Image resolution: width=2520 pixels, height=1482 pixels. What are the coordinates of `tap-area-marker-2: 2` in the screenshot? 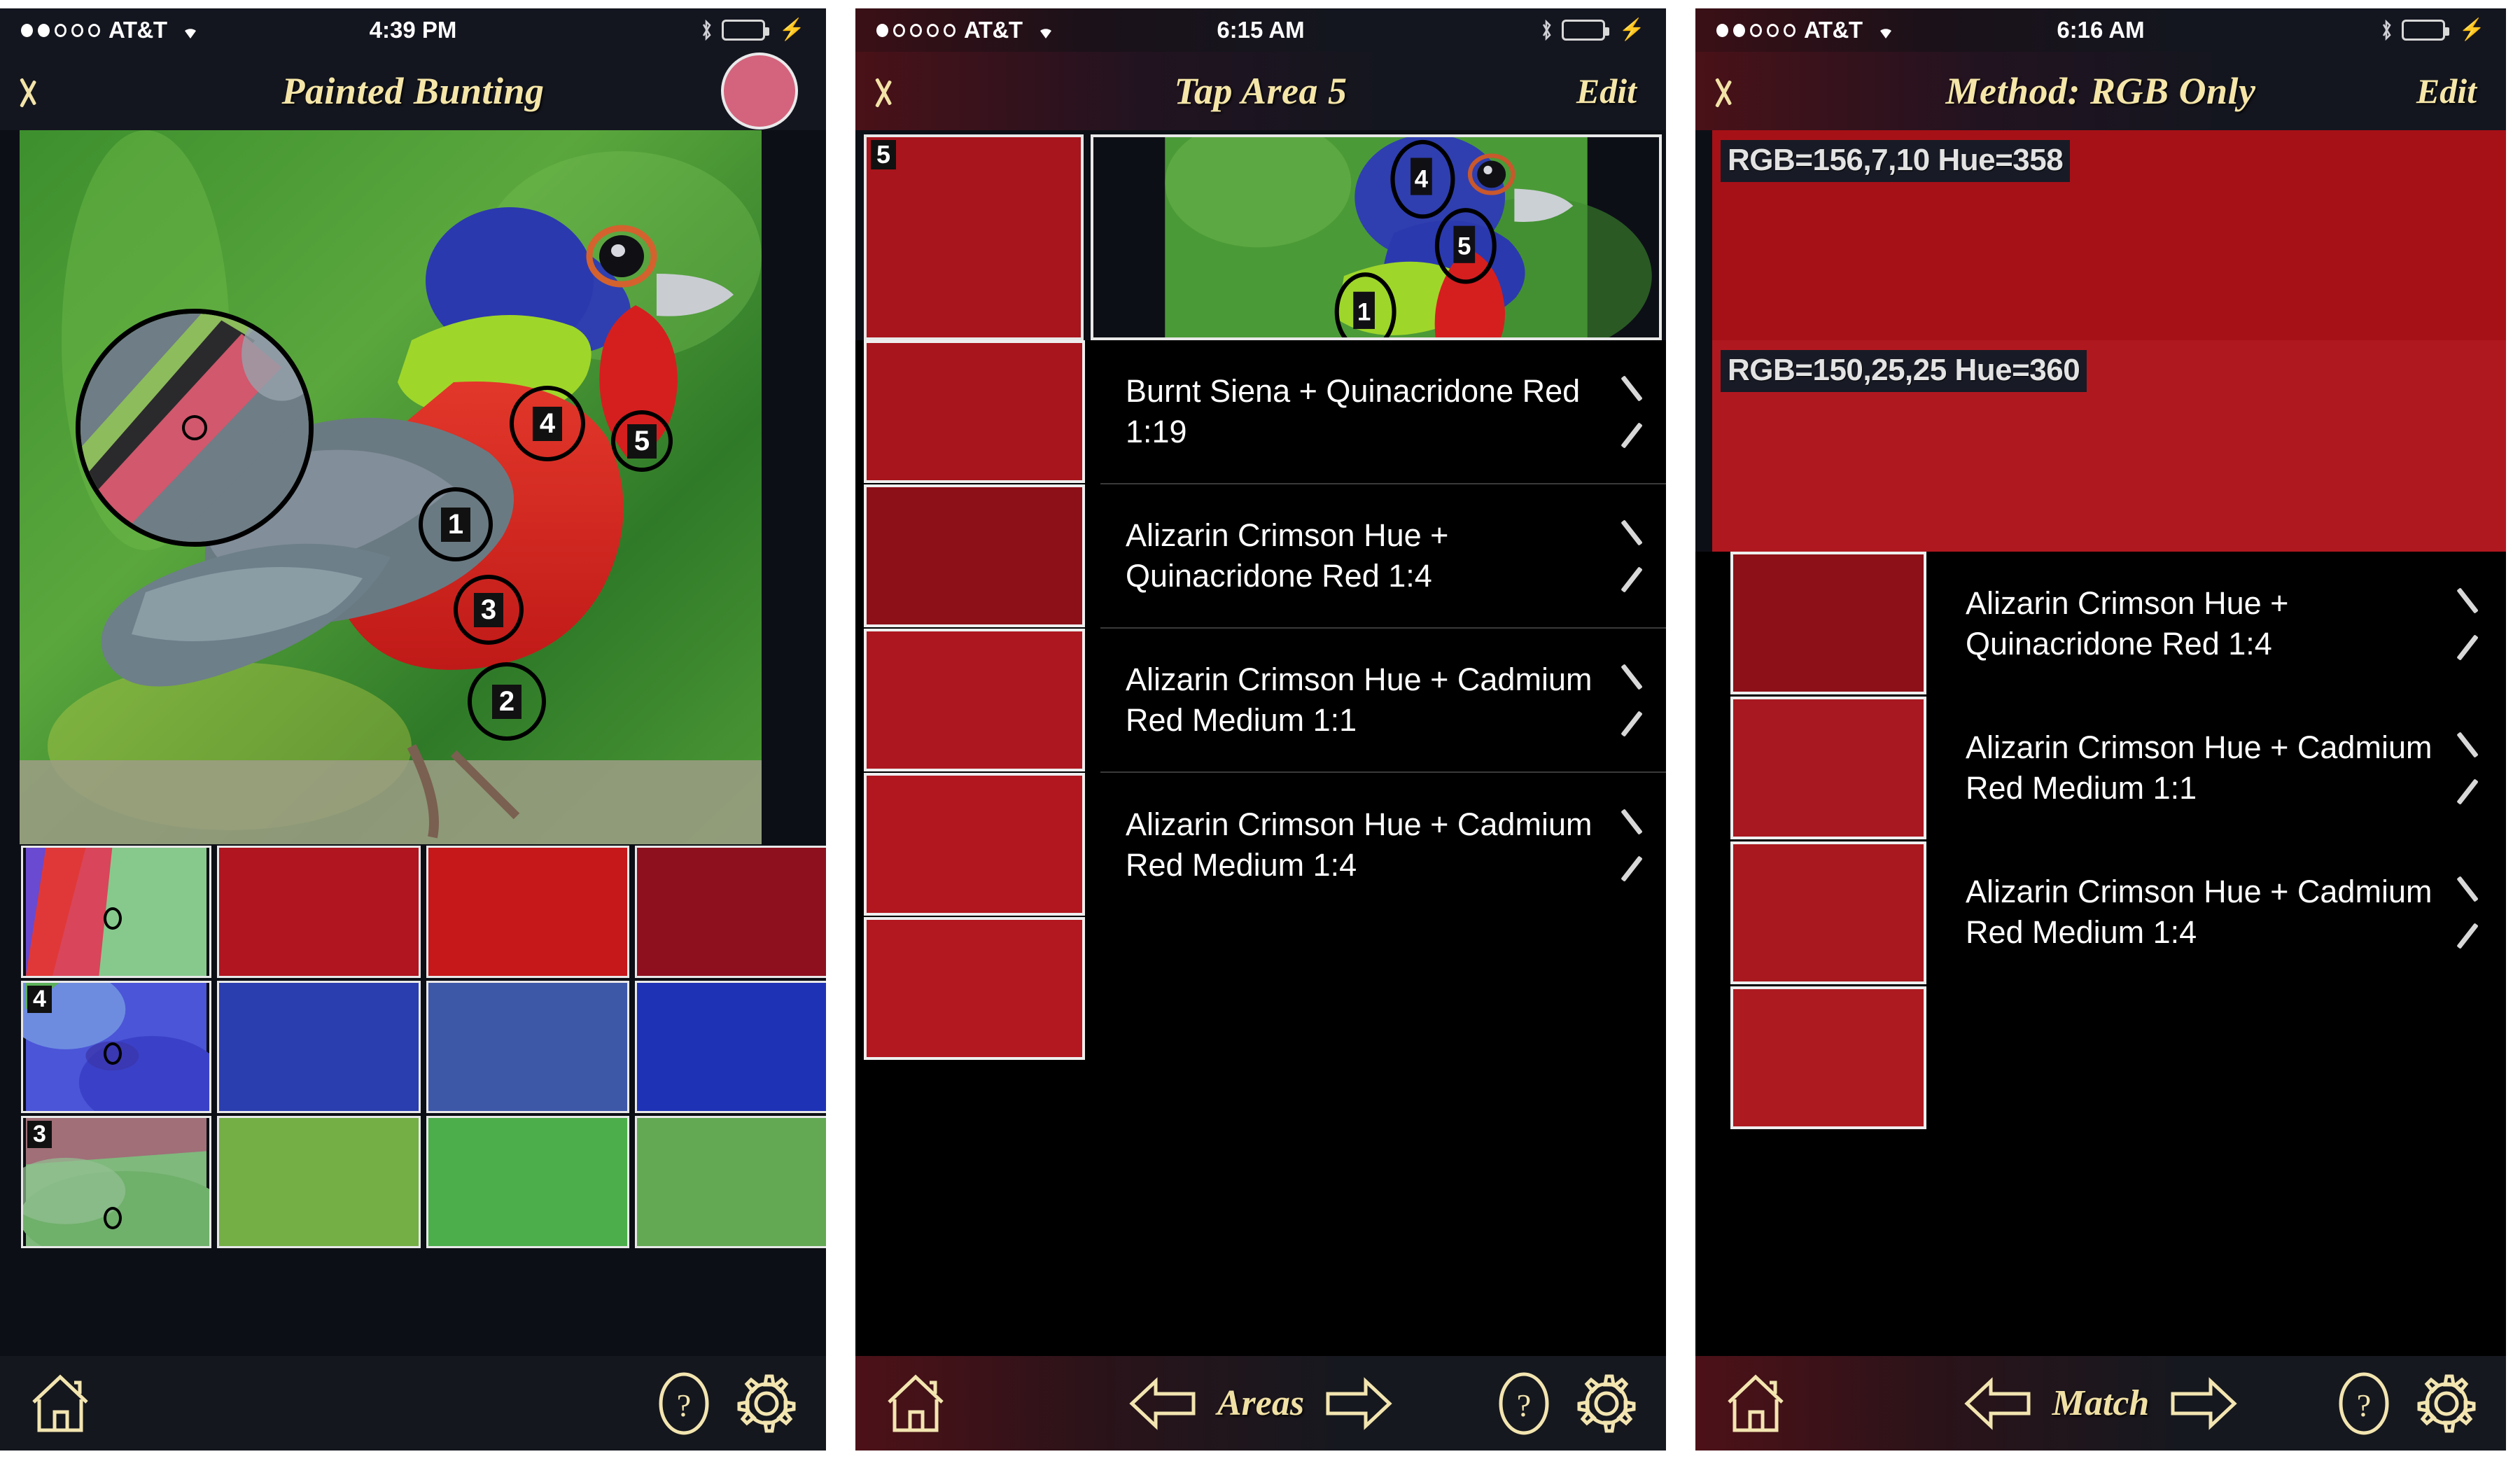 It's located at (507, 702).